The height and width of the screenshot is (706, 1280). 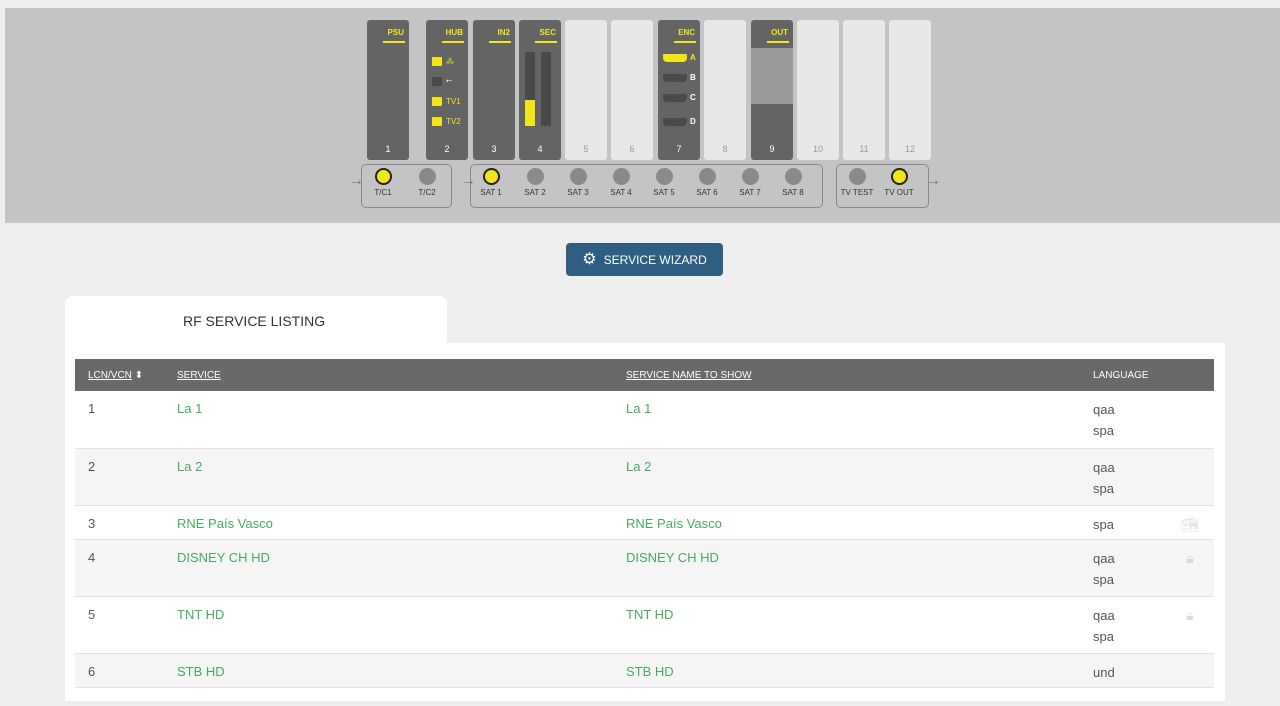 What do you see at coordinates (848, 420) in the screenshot?
I see `service-name-cell: La 1` at bounding box center [848, 420].